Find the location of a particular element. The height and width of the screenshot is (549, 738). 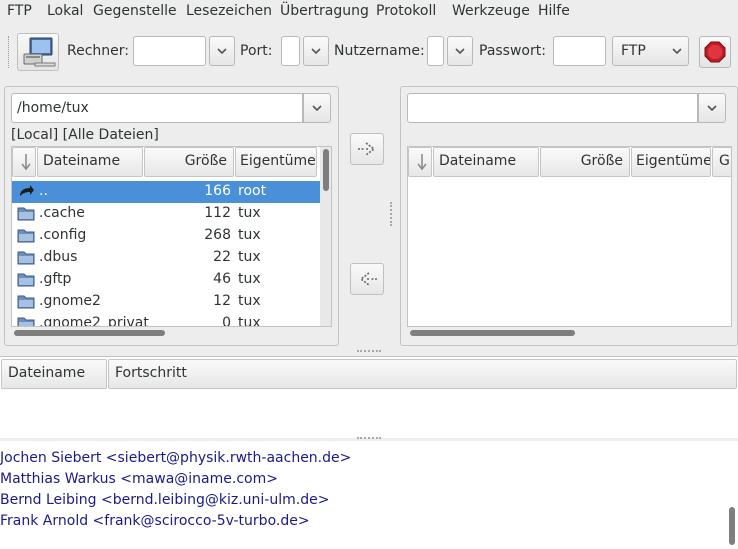

user-history-button is located at coordinates (460, 51).